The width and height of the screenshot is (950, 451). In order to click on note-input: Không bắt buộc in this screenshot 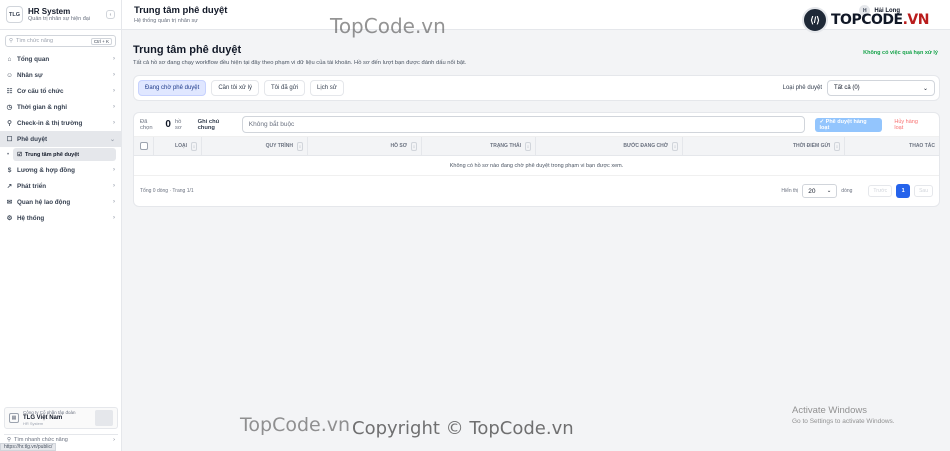, I will do `click(523, 124)`.